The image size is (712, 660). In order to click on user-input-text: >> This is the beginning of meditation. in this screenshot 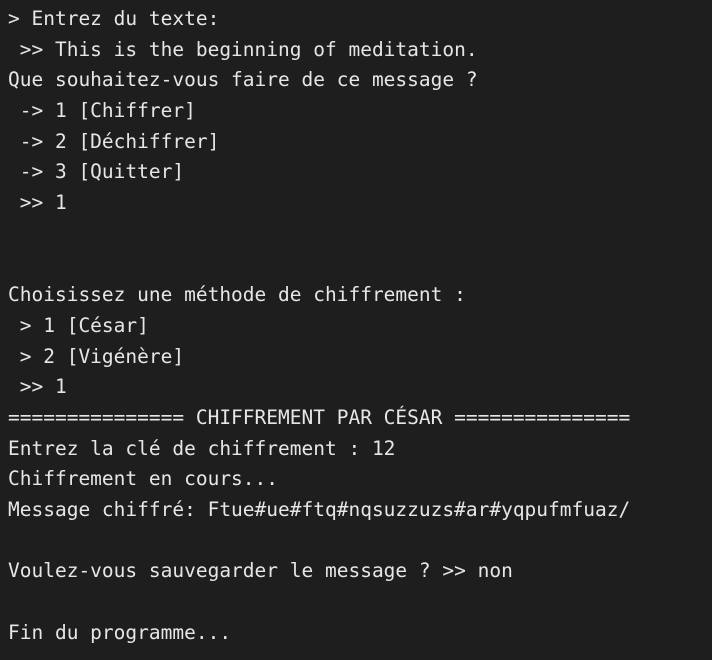, I will do `click(243, 49)`.